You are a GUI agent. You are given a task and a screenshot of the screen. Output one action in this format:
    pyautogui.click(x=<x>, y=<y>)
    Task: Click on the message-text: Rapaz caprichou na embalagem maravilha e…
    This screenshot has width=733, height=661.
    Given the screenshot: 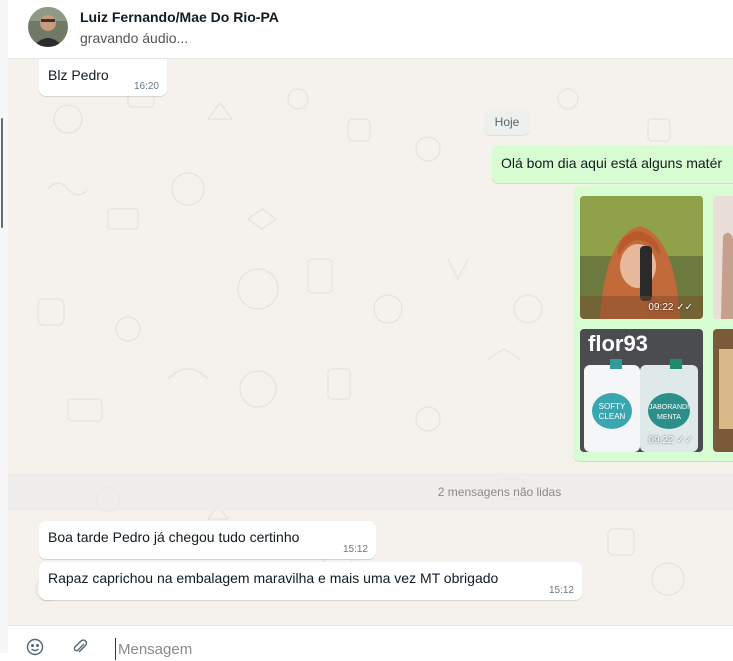 What is the action you would take?
    pyautogui.click(x=273, y=578)
    